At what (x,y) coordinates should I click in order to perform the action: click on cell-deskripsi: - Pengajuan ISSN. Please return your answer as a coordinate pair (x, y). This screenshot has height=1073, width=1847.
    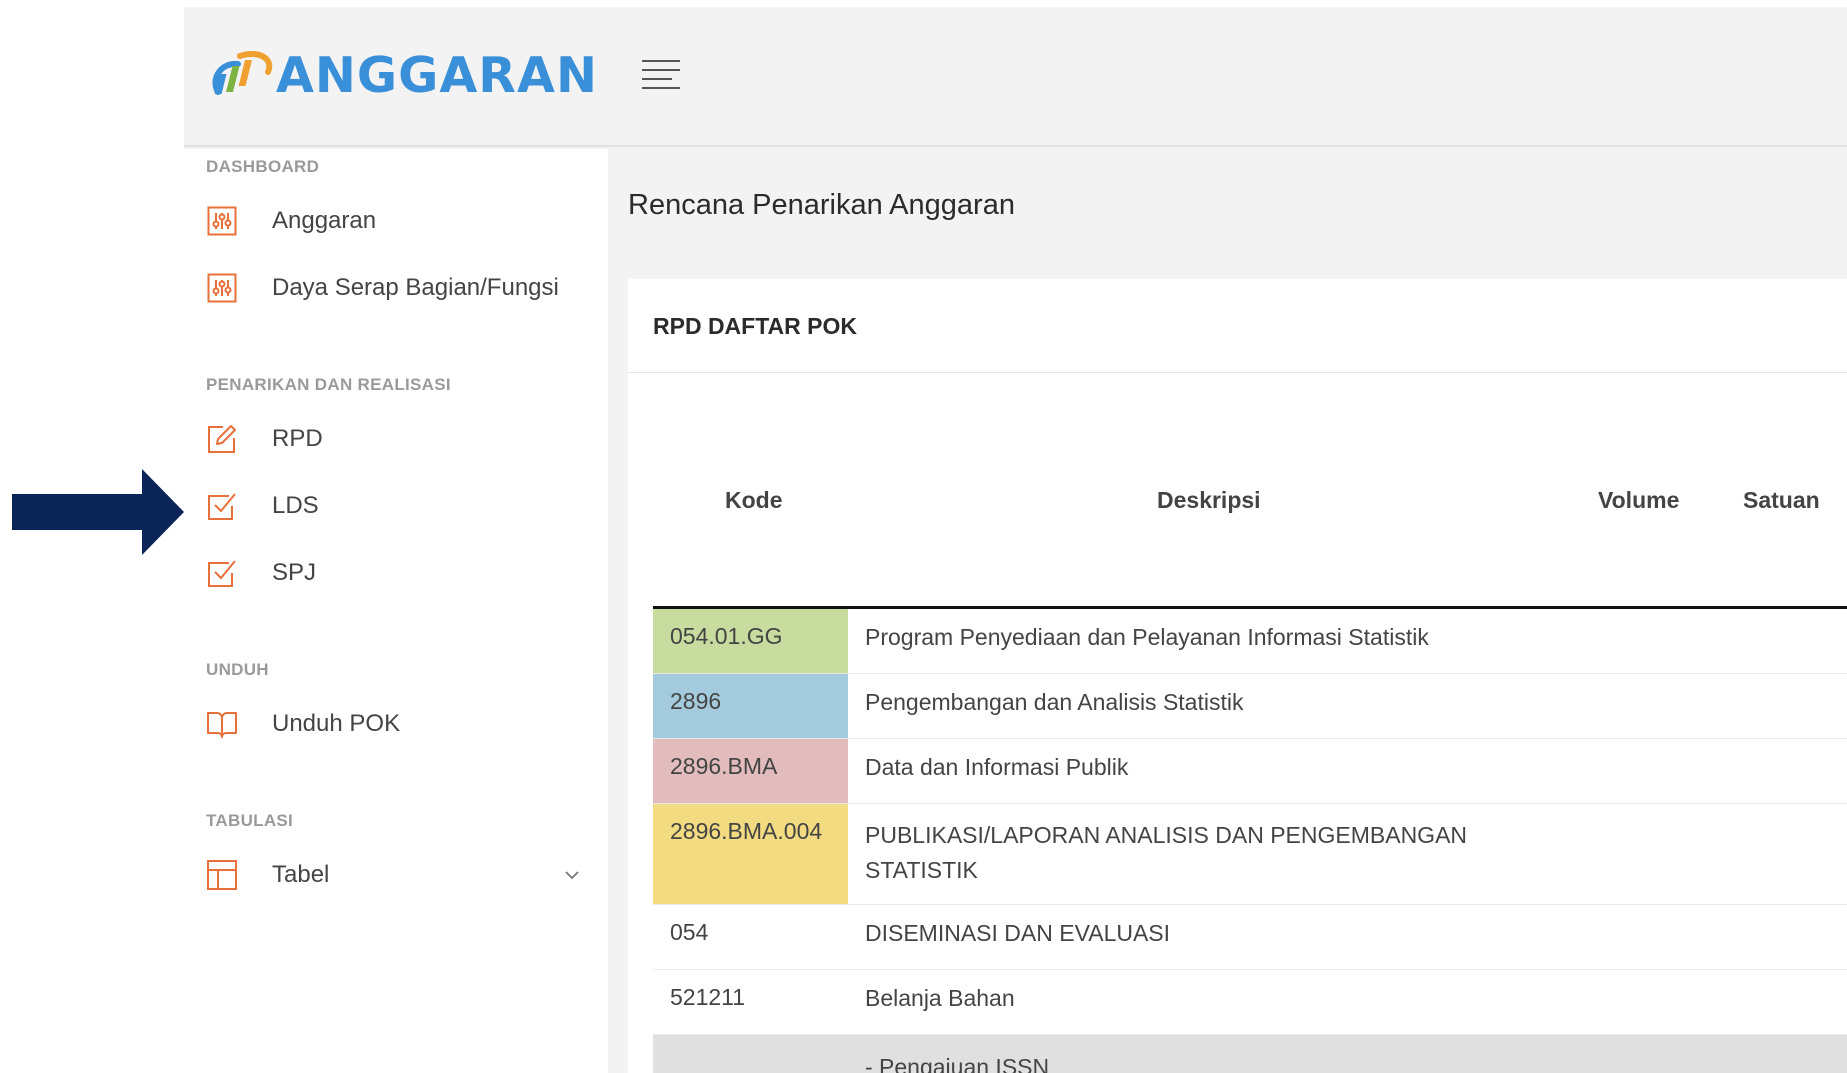
    Looking at the image, I should click on (957, 1063).